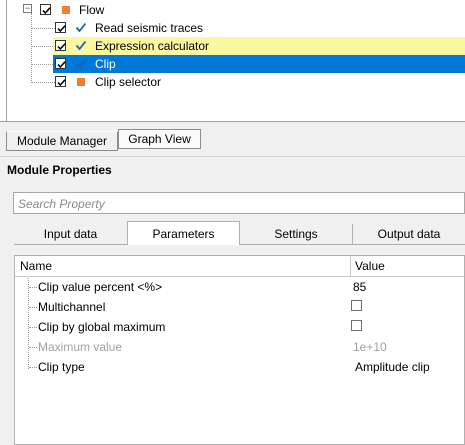 The image size is (465, 445). Describe the element at coordinates (62, 141) in the screenshot. I see `tab-module-manager: Module Manager` at that location.